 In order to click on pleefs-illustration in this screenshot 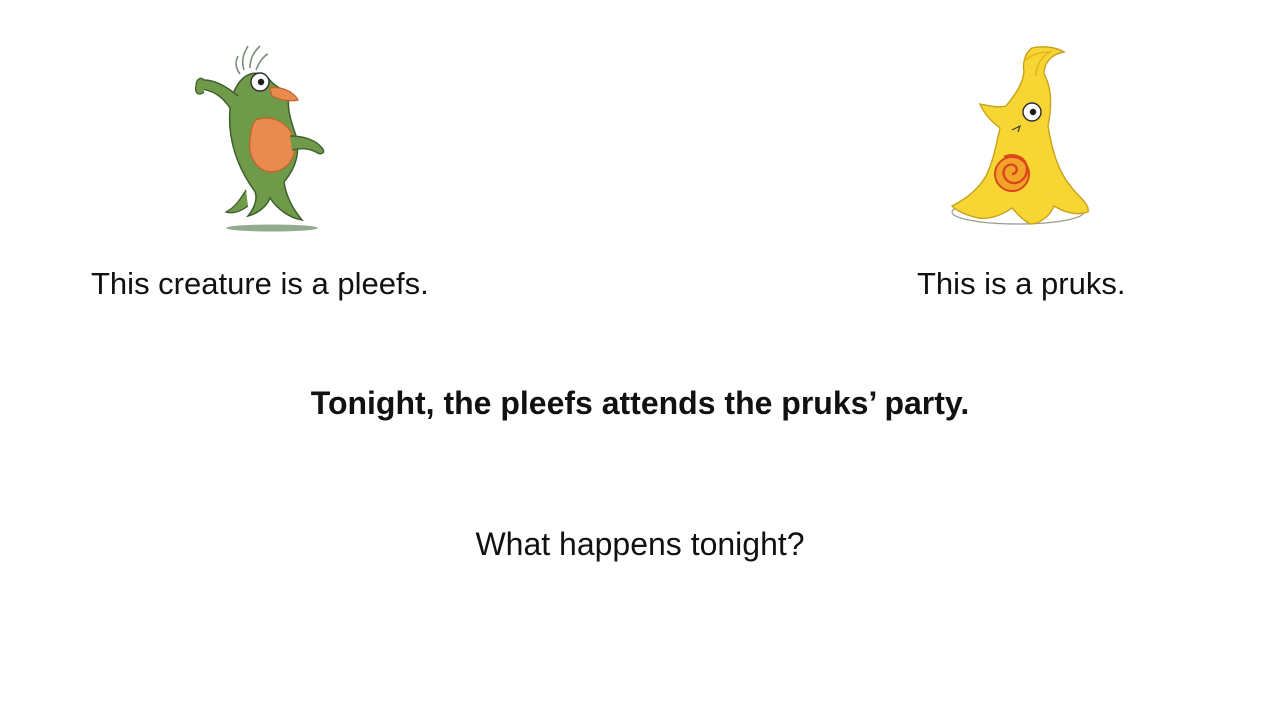, I will do `click(262, 138)`.